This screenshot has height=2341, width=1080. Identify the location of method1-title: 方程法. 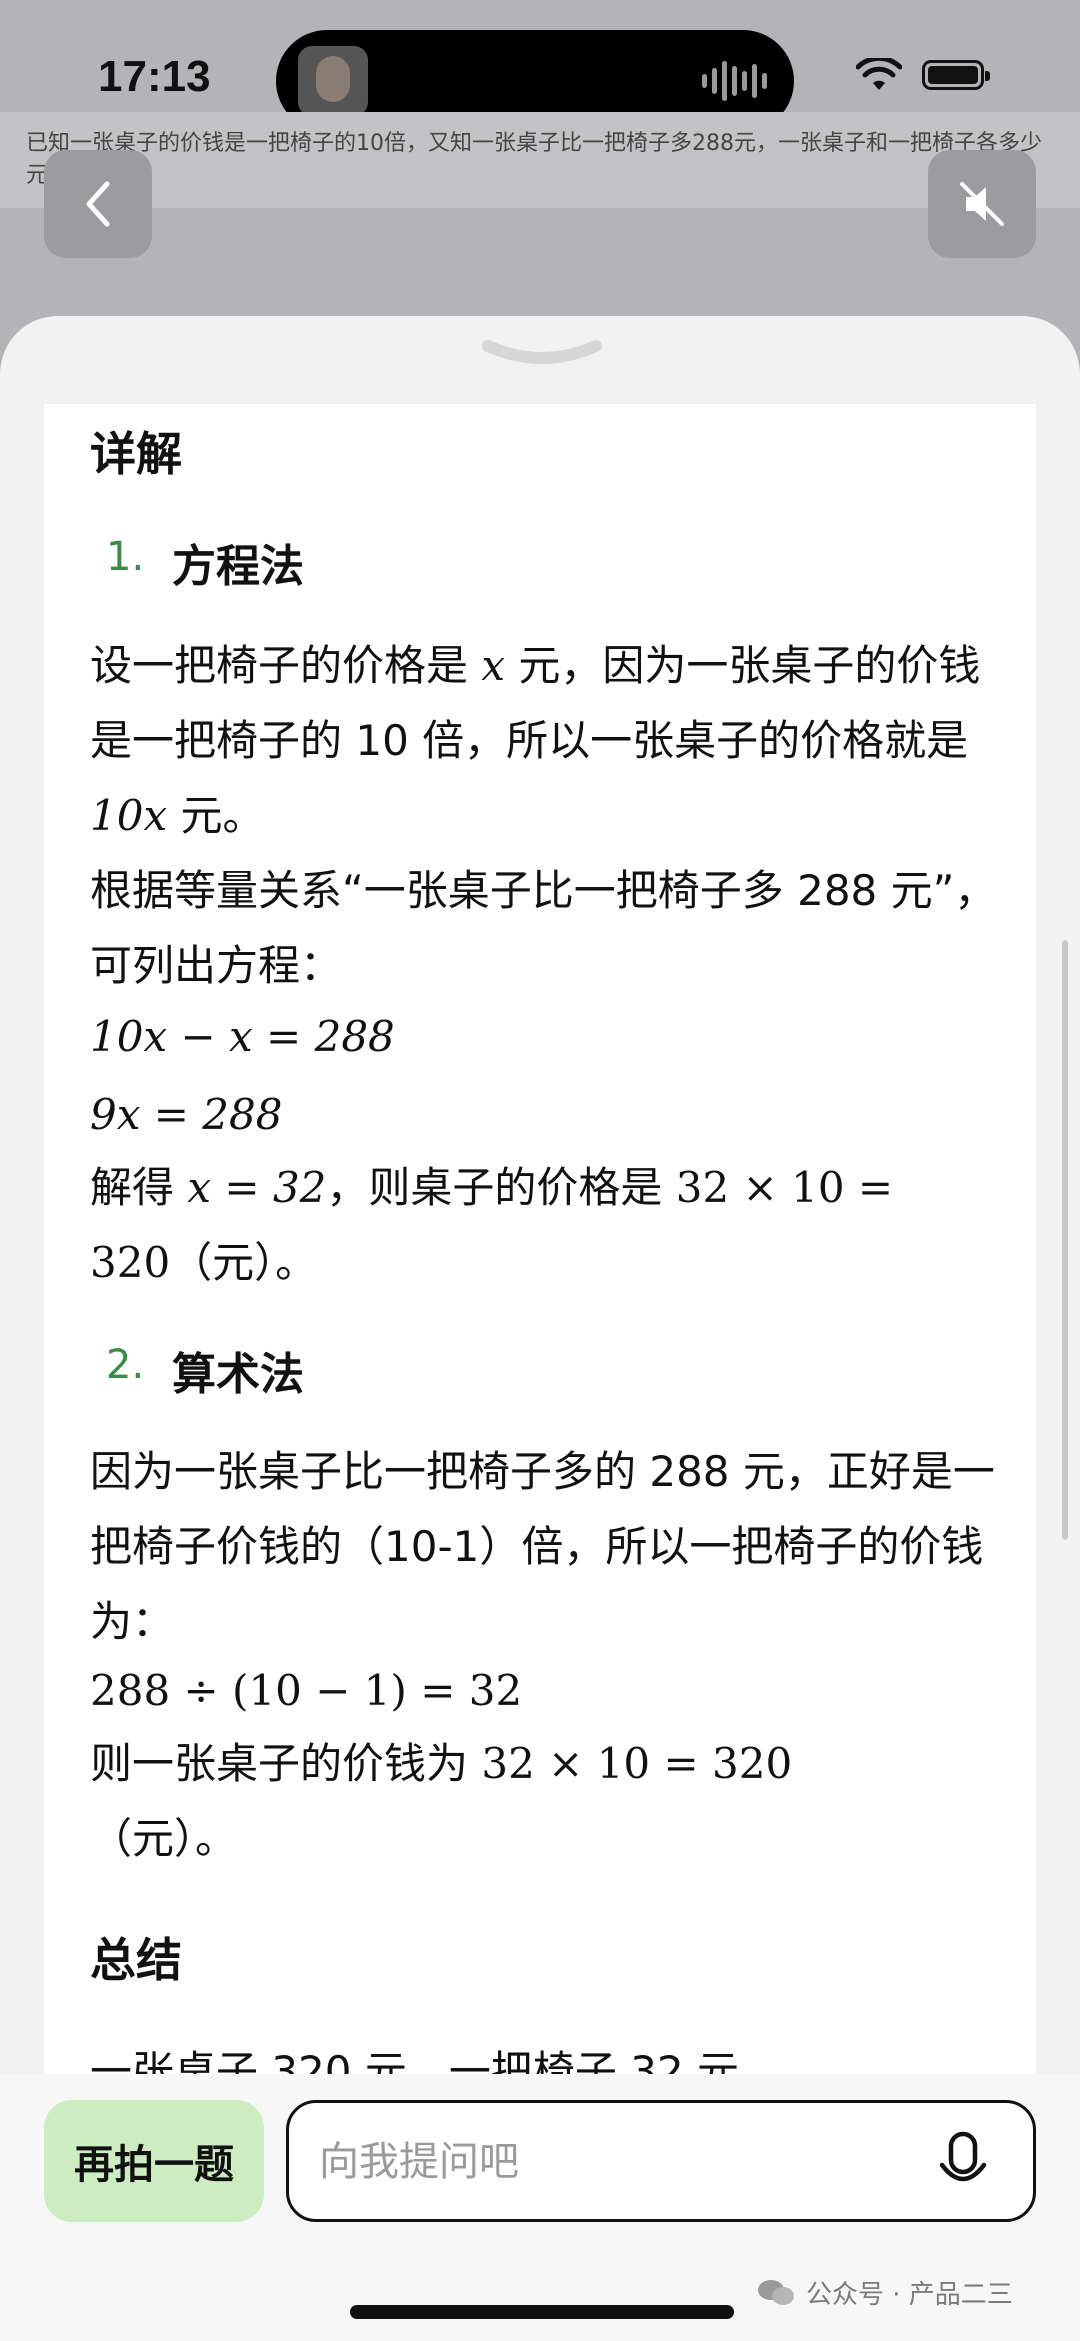
(238, 566).